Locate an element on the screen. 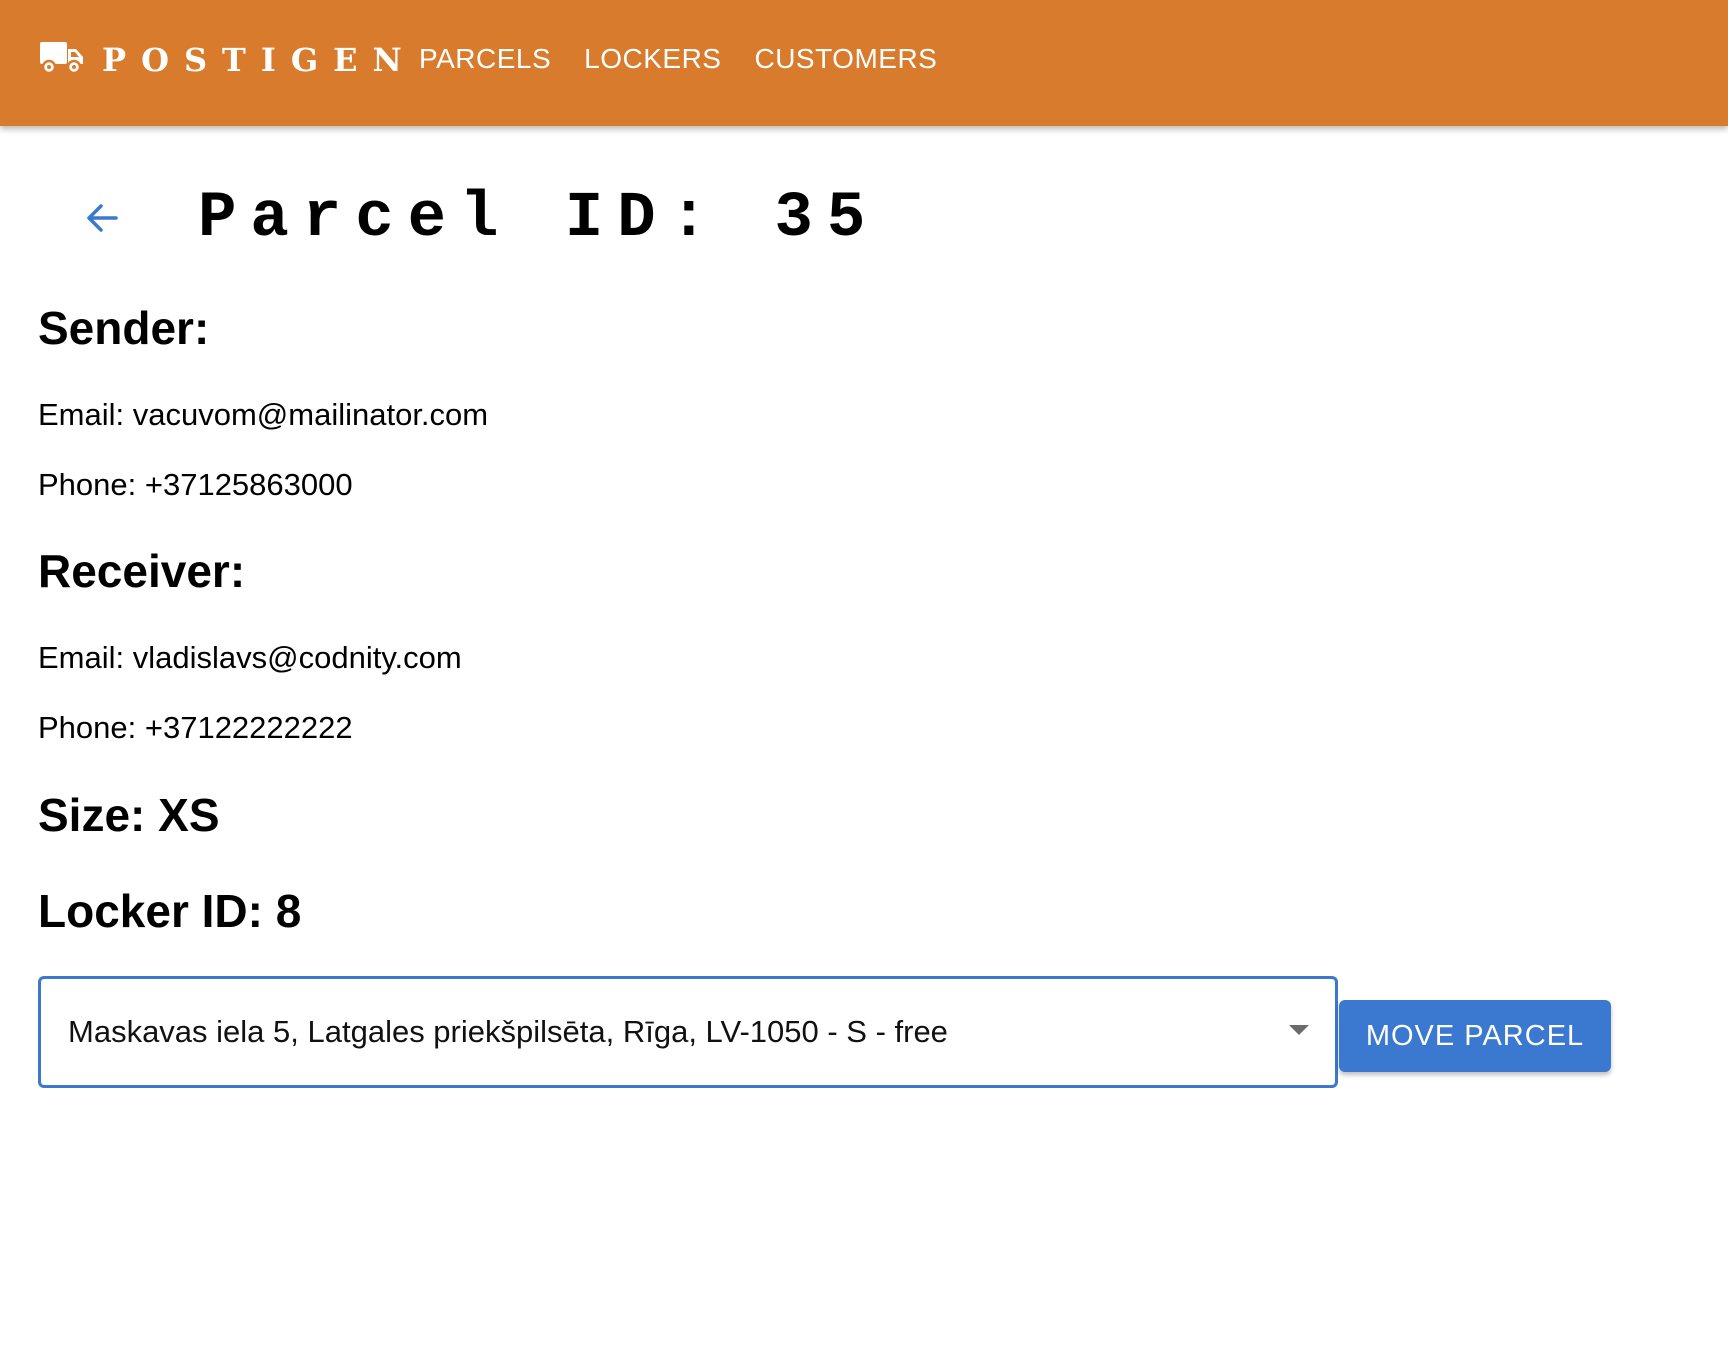  back-button is located at coordinates (102, 218).